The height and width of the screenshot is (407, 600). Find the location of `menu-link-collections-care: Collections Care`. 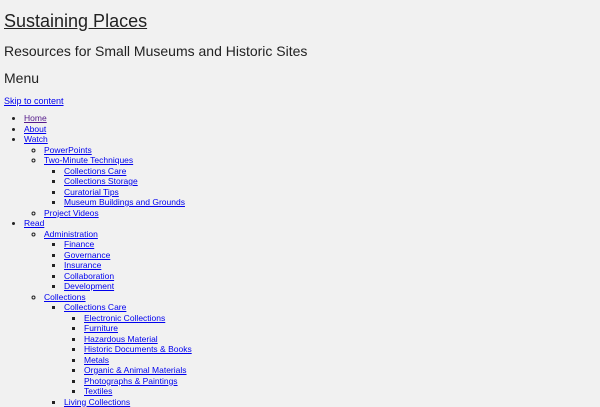

menu-link-collections-care: Collections Care is located at coordinates (95, 307).